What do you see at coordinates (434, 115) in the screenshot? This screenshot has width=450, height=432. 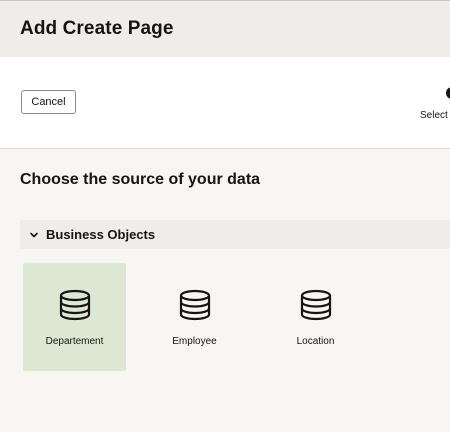 I see `step-label: Select` at bounding box center [434, 115].